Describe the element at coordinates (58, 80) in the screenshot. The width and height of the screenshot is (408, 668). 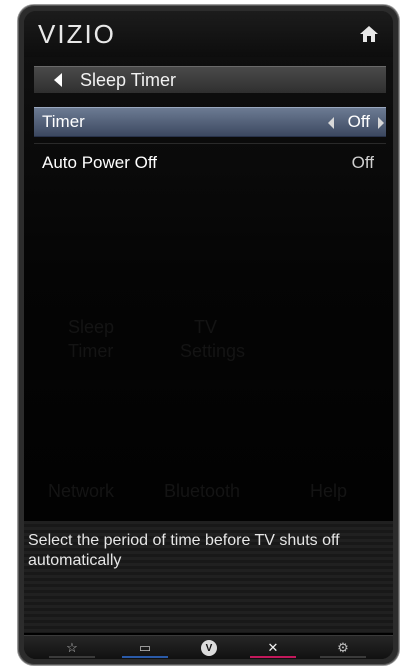
I see `triangle-left-icon` at that location.